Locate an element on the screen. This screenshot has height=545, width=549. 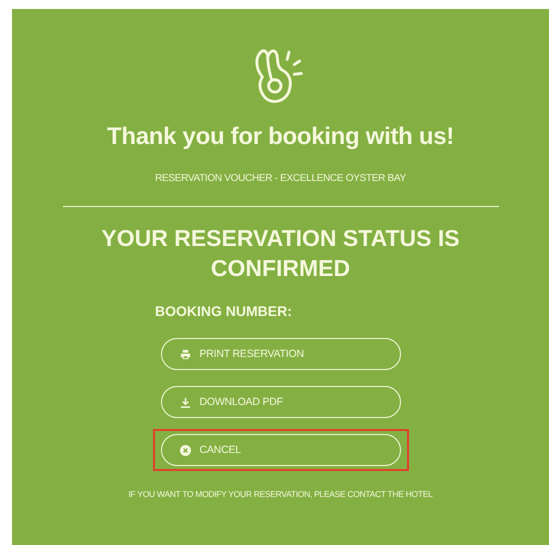
printer-icon is located at coordinates (185, 354).